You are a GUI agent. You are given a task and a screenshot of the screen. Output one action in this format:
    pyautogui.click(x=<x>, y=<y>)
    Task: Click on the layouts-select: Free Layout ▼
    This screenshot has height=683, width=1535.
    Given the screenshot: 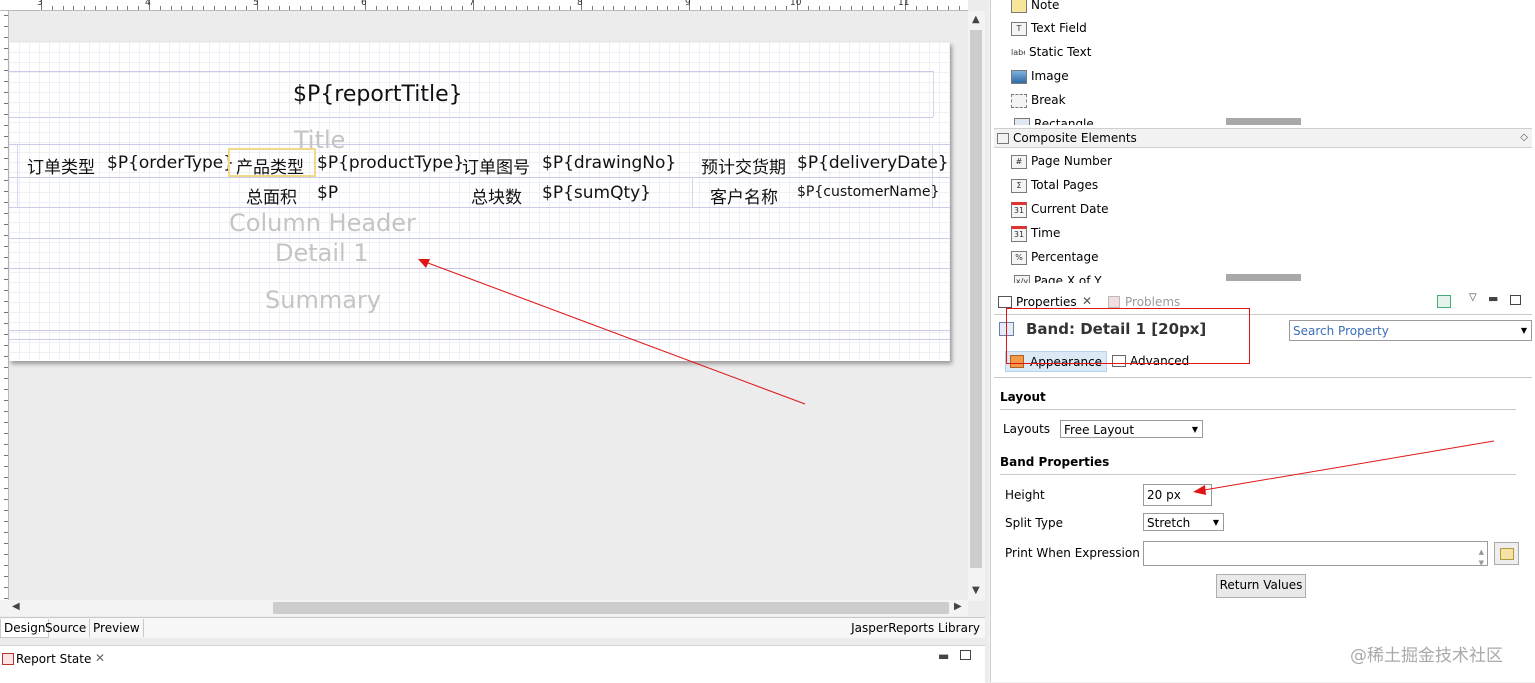 What is the action you would take?
    pyautogui.click(x=1131, y=429)
    